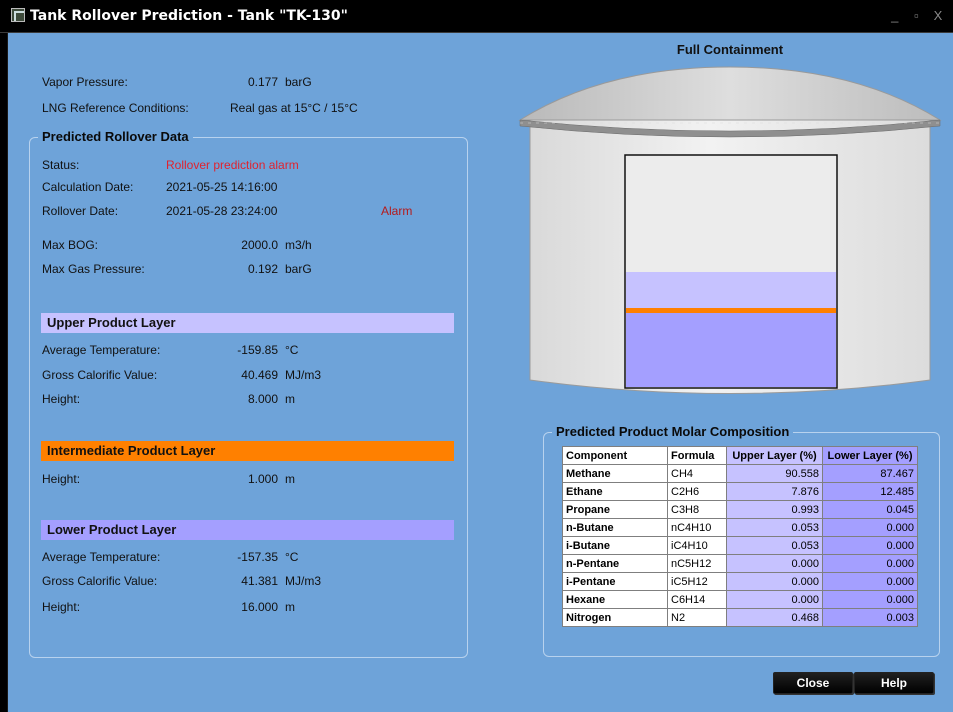 The height and width of the screenshot is (712, 953). Describe the element at coordinates (80, 211) in the screenshot. I see `rollover-date-label: Rollover Date:` at that location.